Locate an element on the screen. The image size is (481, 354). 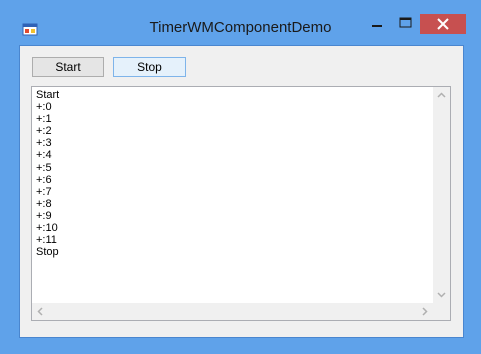
stop-button: Stop is located at coordinates (149, 67).